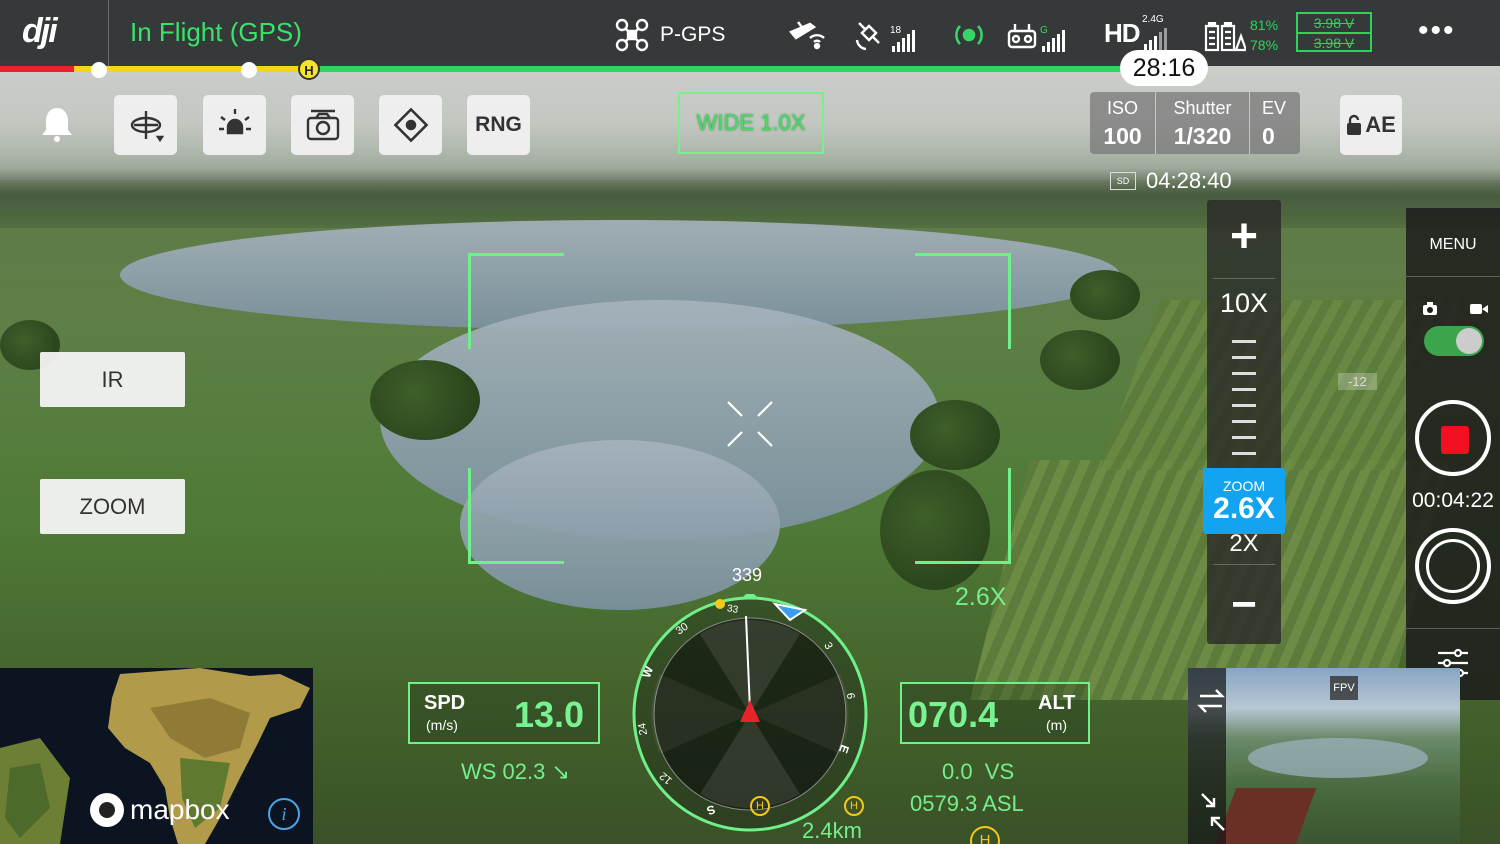 This screenshot has height=844, width=1500. Describe the element at coordinates (1453, 500) in the screenshot. I see `recording-time: 00:04:22` at that location.